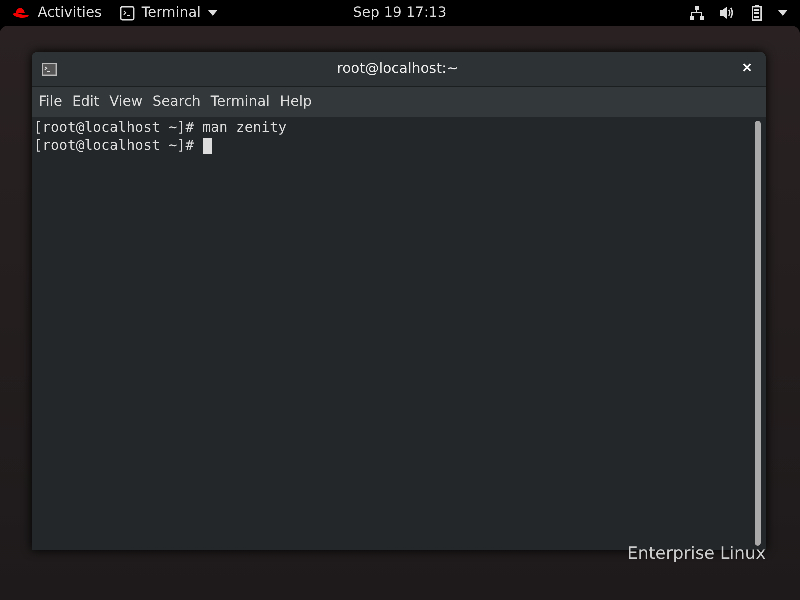  Describe the element at coordinates (747, 69) in the screenshot. I see `close-button: ×` at that location.